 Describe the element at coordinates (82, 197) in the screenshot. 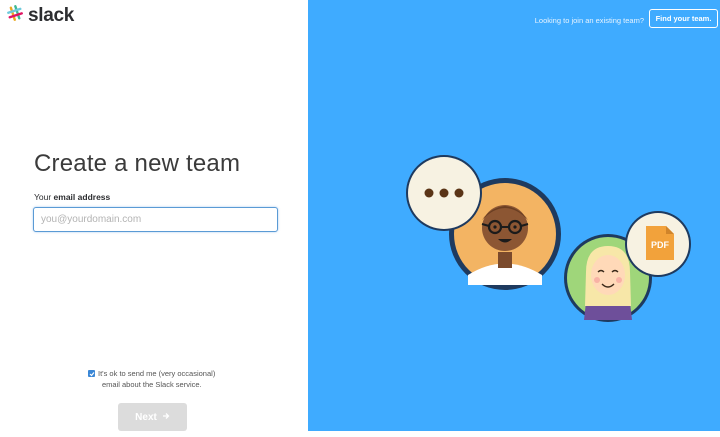

I see `email-label-bold: email address` at that location.